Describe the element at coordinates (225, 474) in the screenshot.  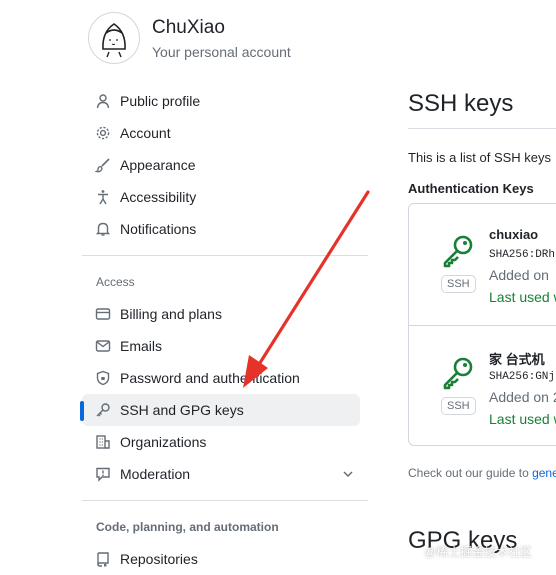
I see `sidebar-item-moderation: Moderation` at that location.